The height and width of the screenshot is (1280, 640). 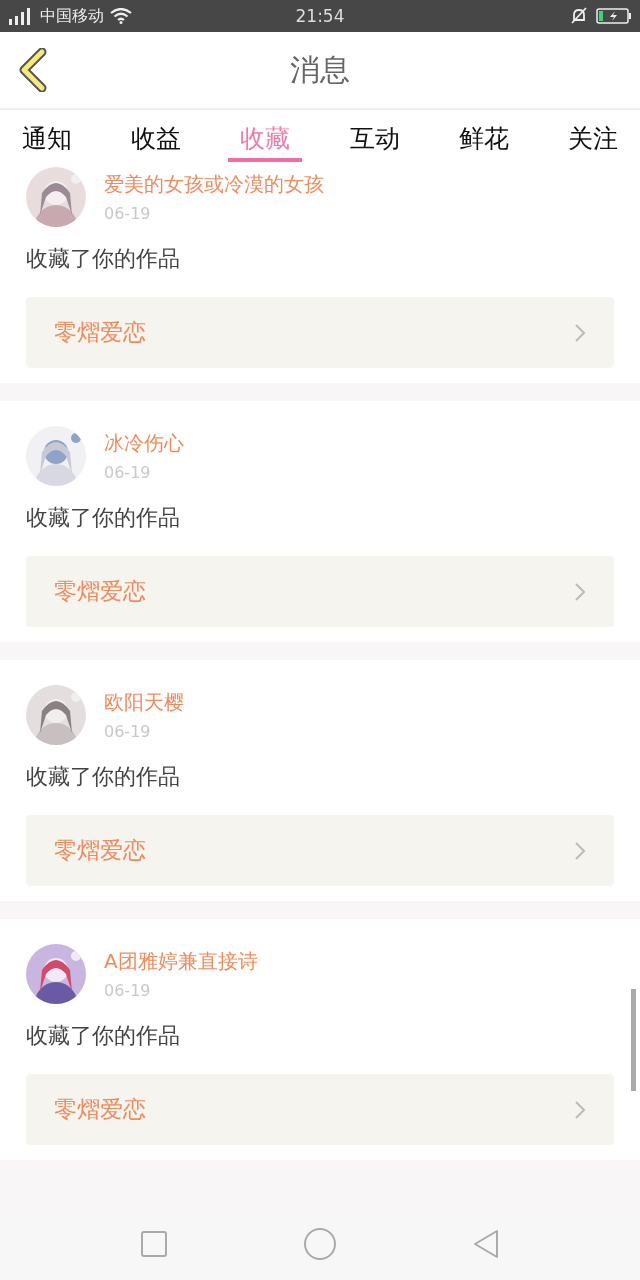 What do you see at coordinates (181, 961) in the screenshot?
I see `user-name: A团雅婷兼直接诗` at bounding box center [181, 961].